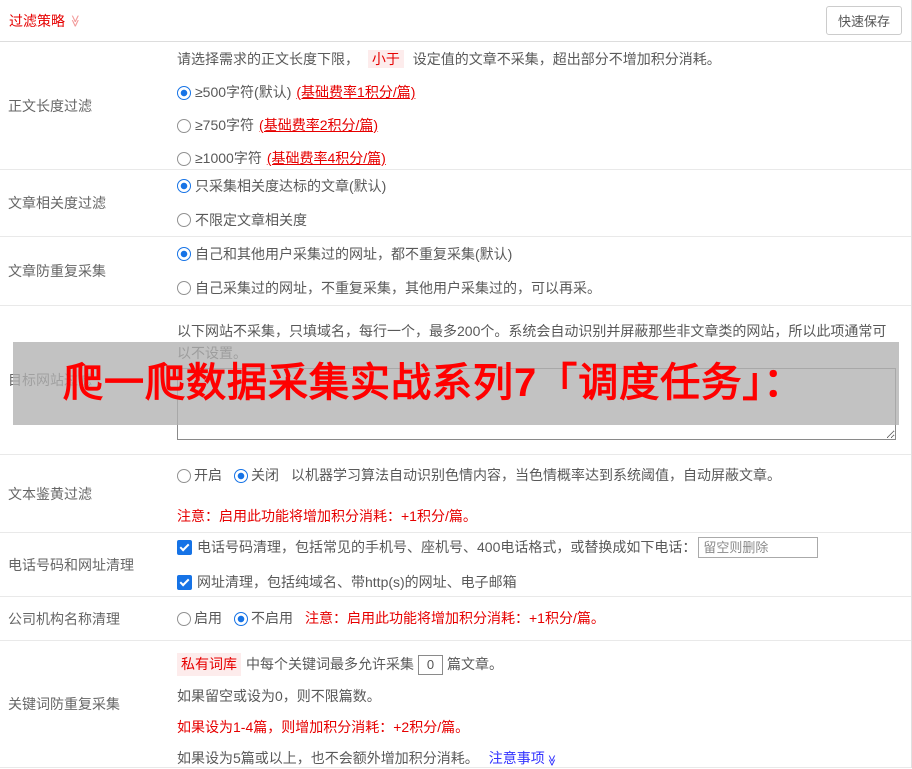 The image size is (912, 769). Describe the element at coordinates (536, 404) in the screenshot. I see `blocked-domains-textarea` at that location.